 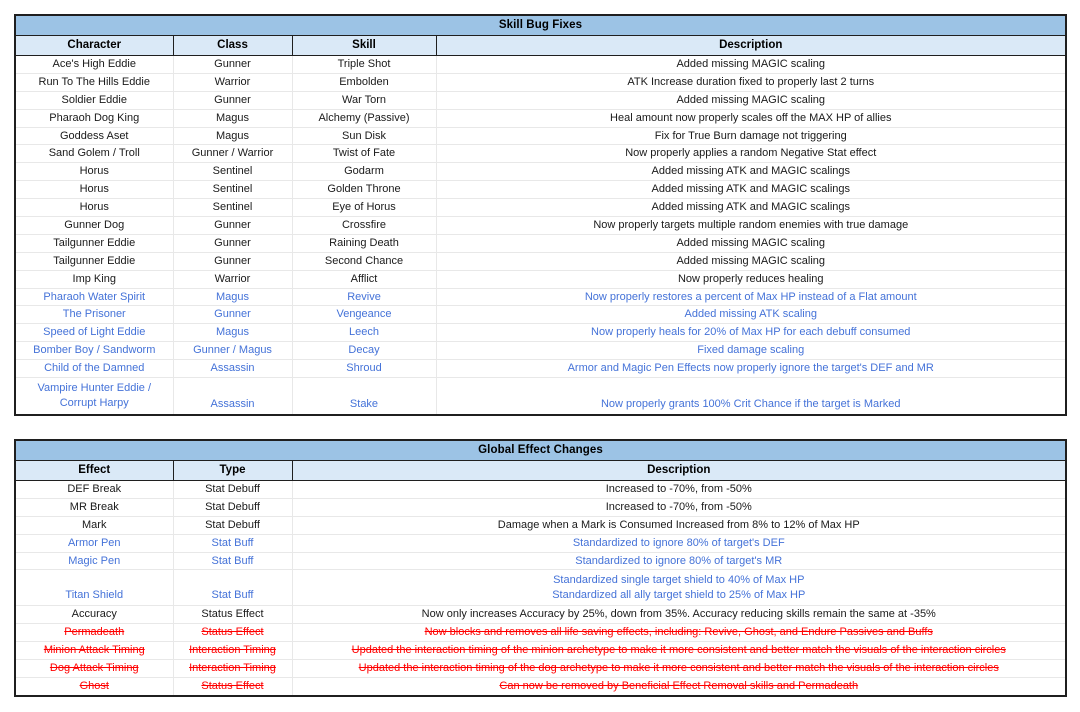 What do you see at coordinates (364, 243) in the screenshot?
I see `cell-skill: Raining Death` at bounding box center [364, 243].